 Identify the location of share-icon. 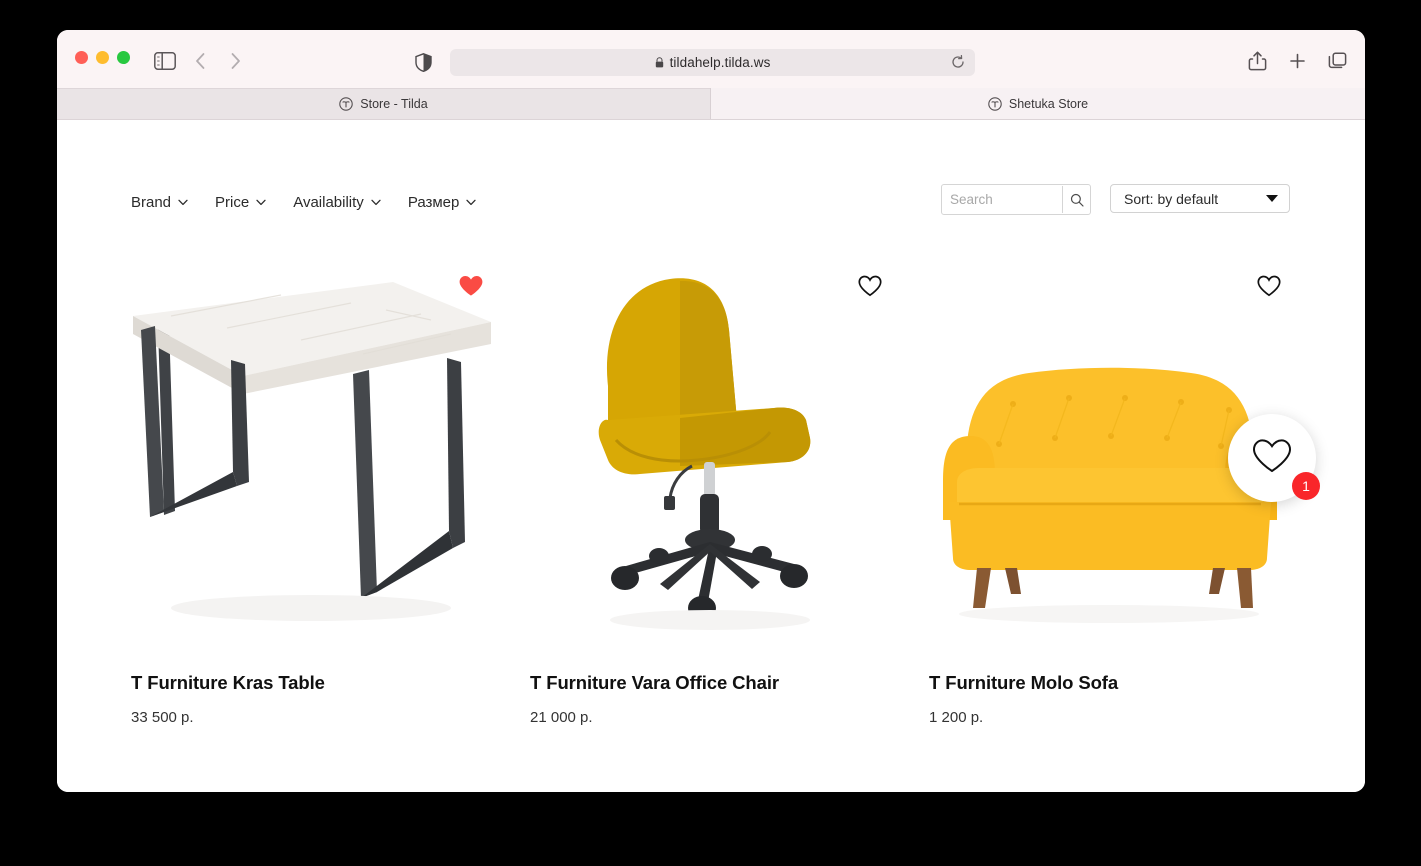
(1257, 61).